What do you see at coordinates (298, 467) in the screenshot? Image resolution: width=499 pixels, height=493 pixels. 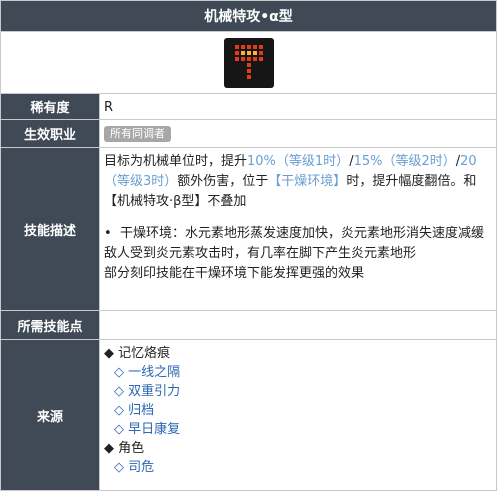 I see `source-item: ◇ 司危` at bounding box center [298, 467].